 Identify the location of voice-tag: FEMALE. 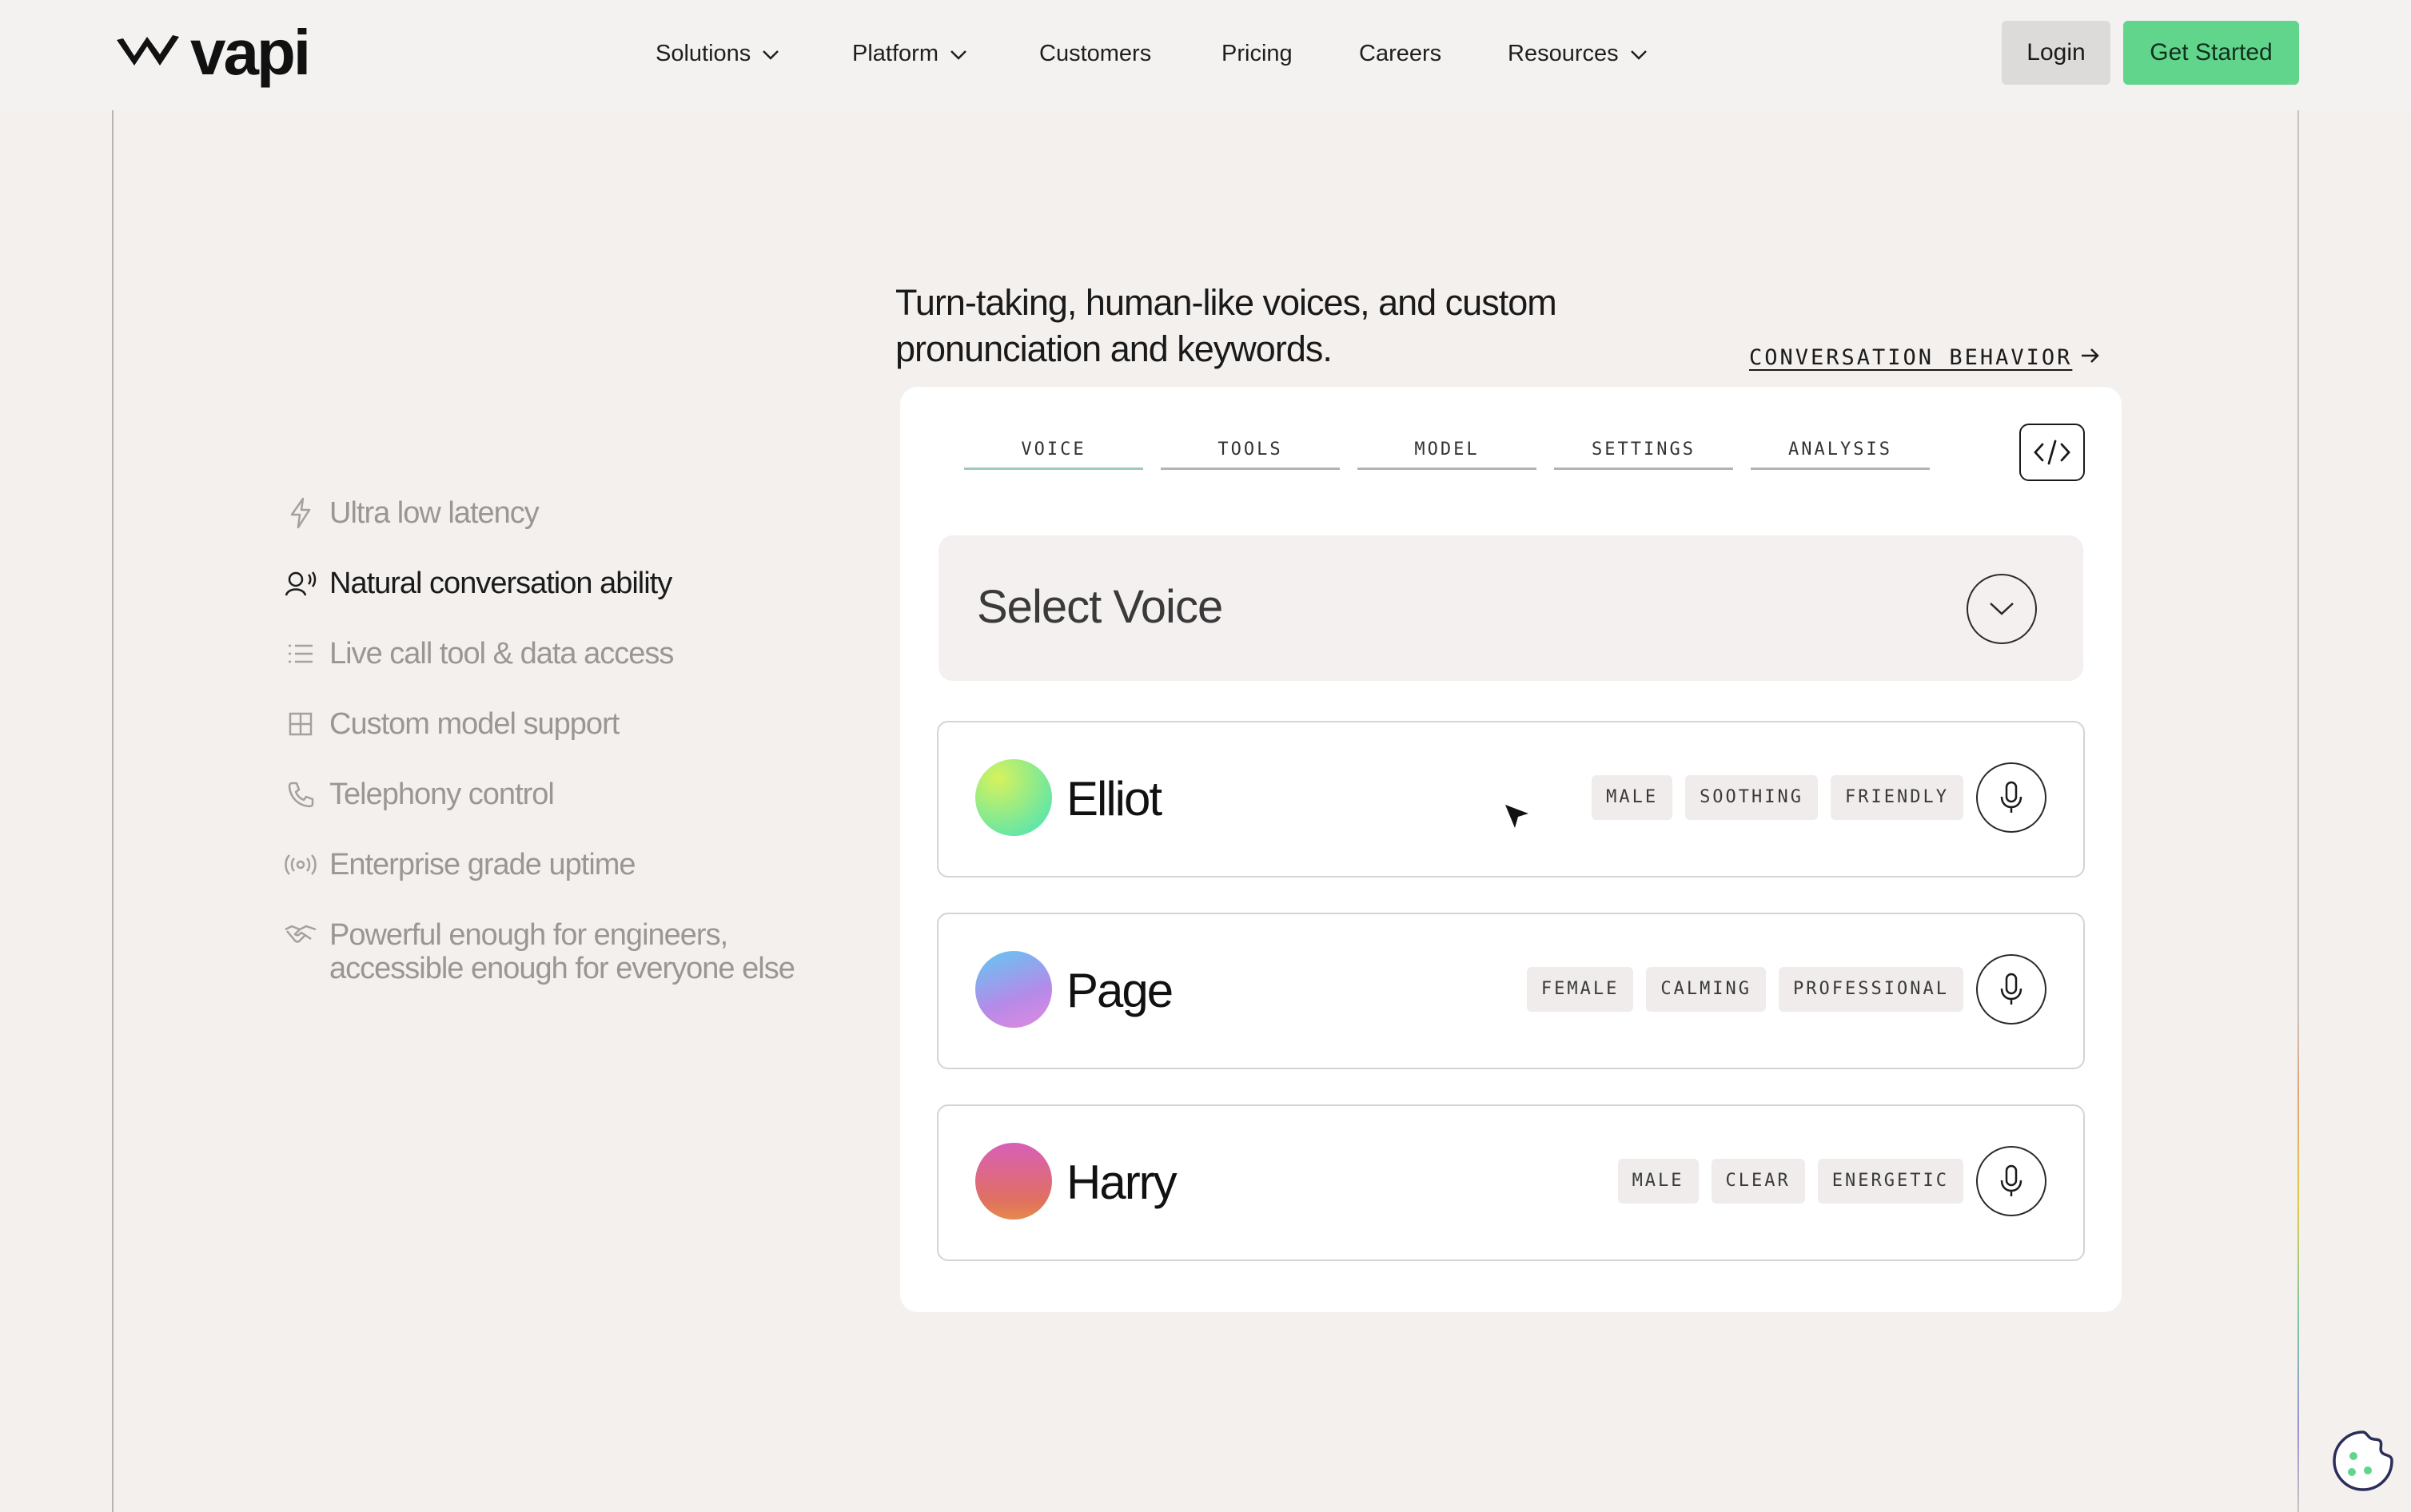
(1580, 989).